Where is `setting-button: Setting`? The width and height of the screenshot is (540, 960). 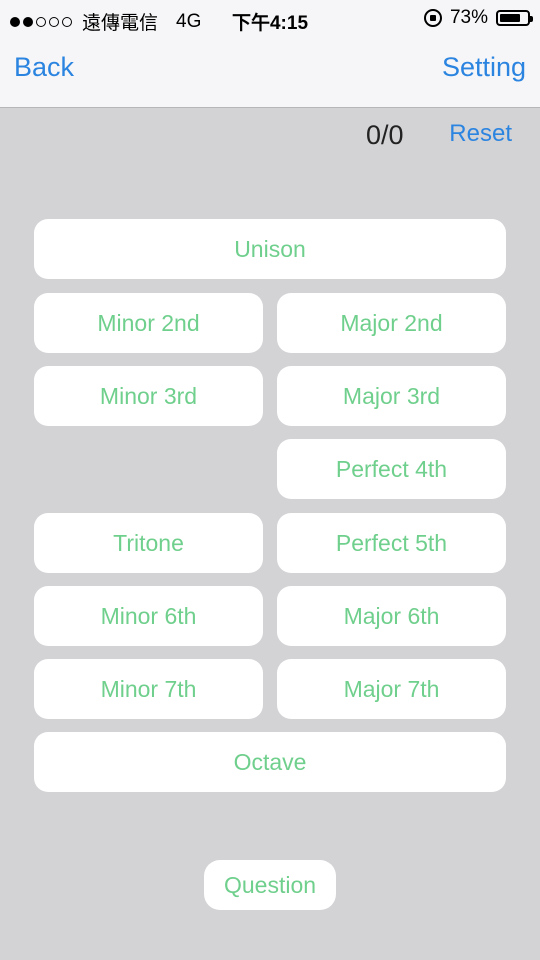 setting-button: Setting is located at coordinates (484, 67).